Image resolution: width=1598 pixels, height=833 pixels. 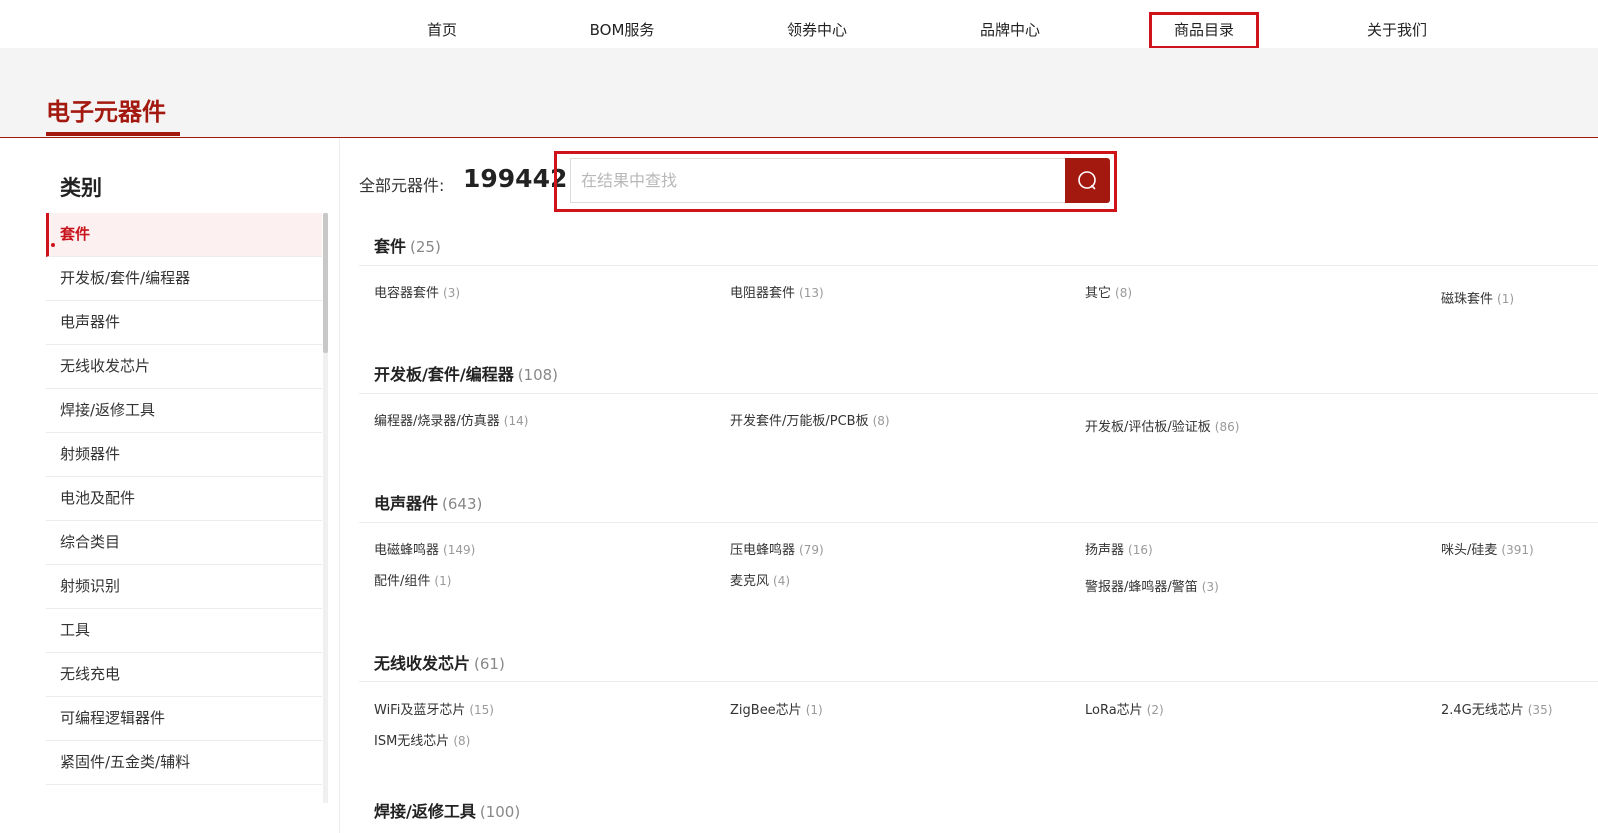 I want to click on category-item-tools: 工具, so click(x=184, y=631).